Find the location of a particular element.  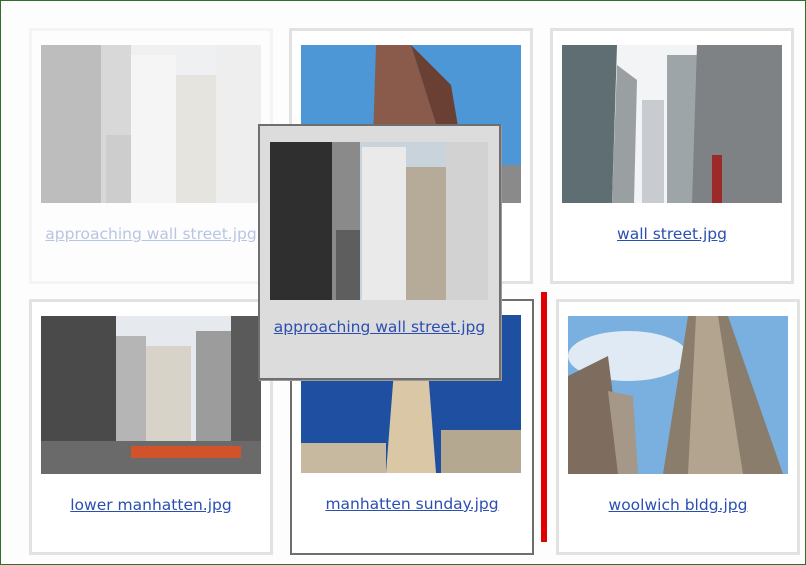

gallery-card-lower-manhatten: lower manhatten.jpg is located at coordinates (151, 427).